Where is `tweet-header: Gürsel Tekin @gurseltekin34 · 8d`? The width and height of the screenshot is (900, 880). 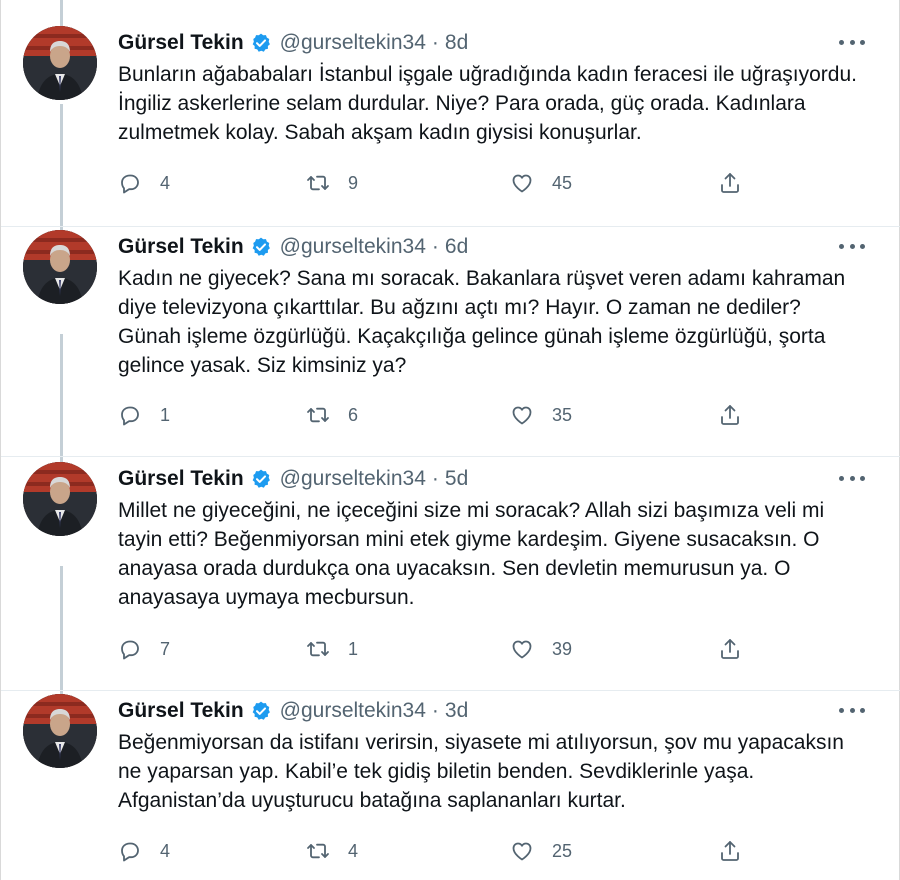 tweet-header: Gürsel Tekin @gurseltekin34 · 8d is located at coordinates (293, 43).